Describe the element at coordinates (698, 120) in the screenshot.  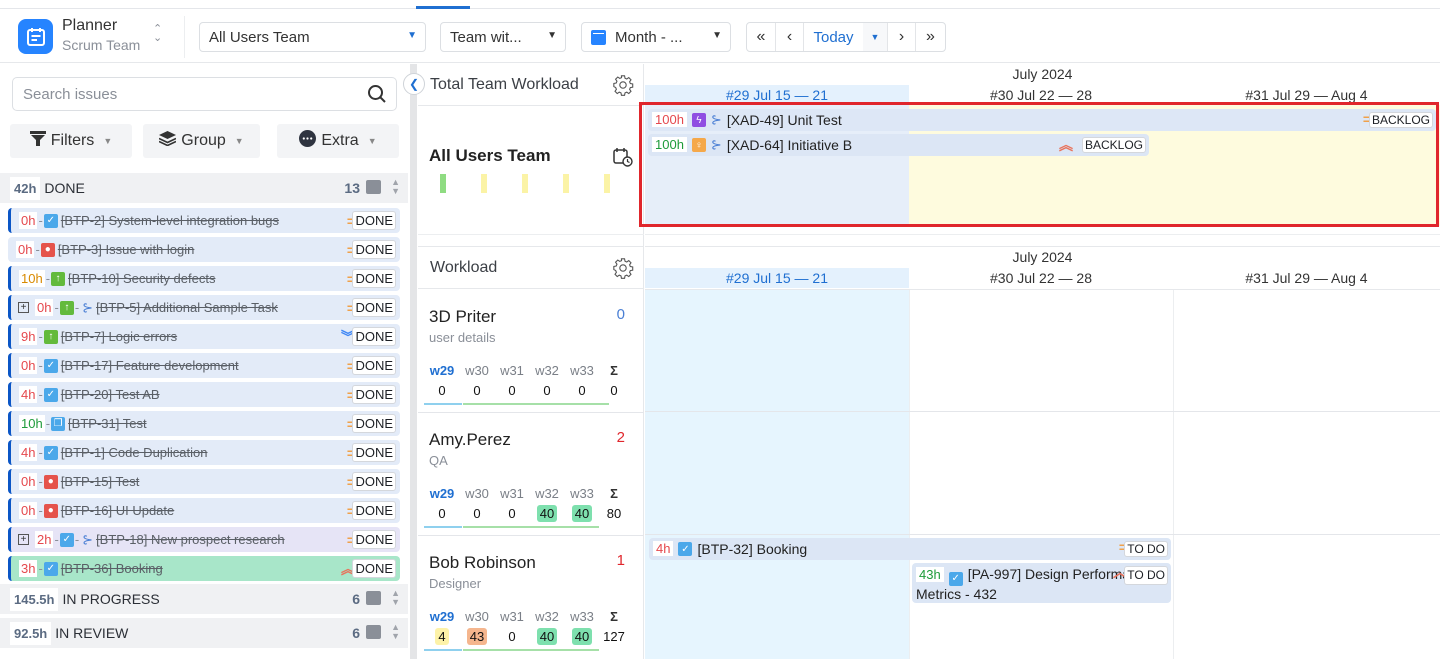
I see `epic-icon: ϟ` at that location.